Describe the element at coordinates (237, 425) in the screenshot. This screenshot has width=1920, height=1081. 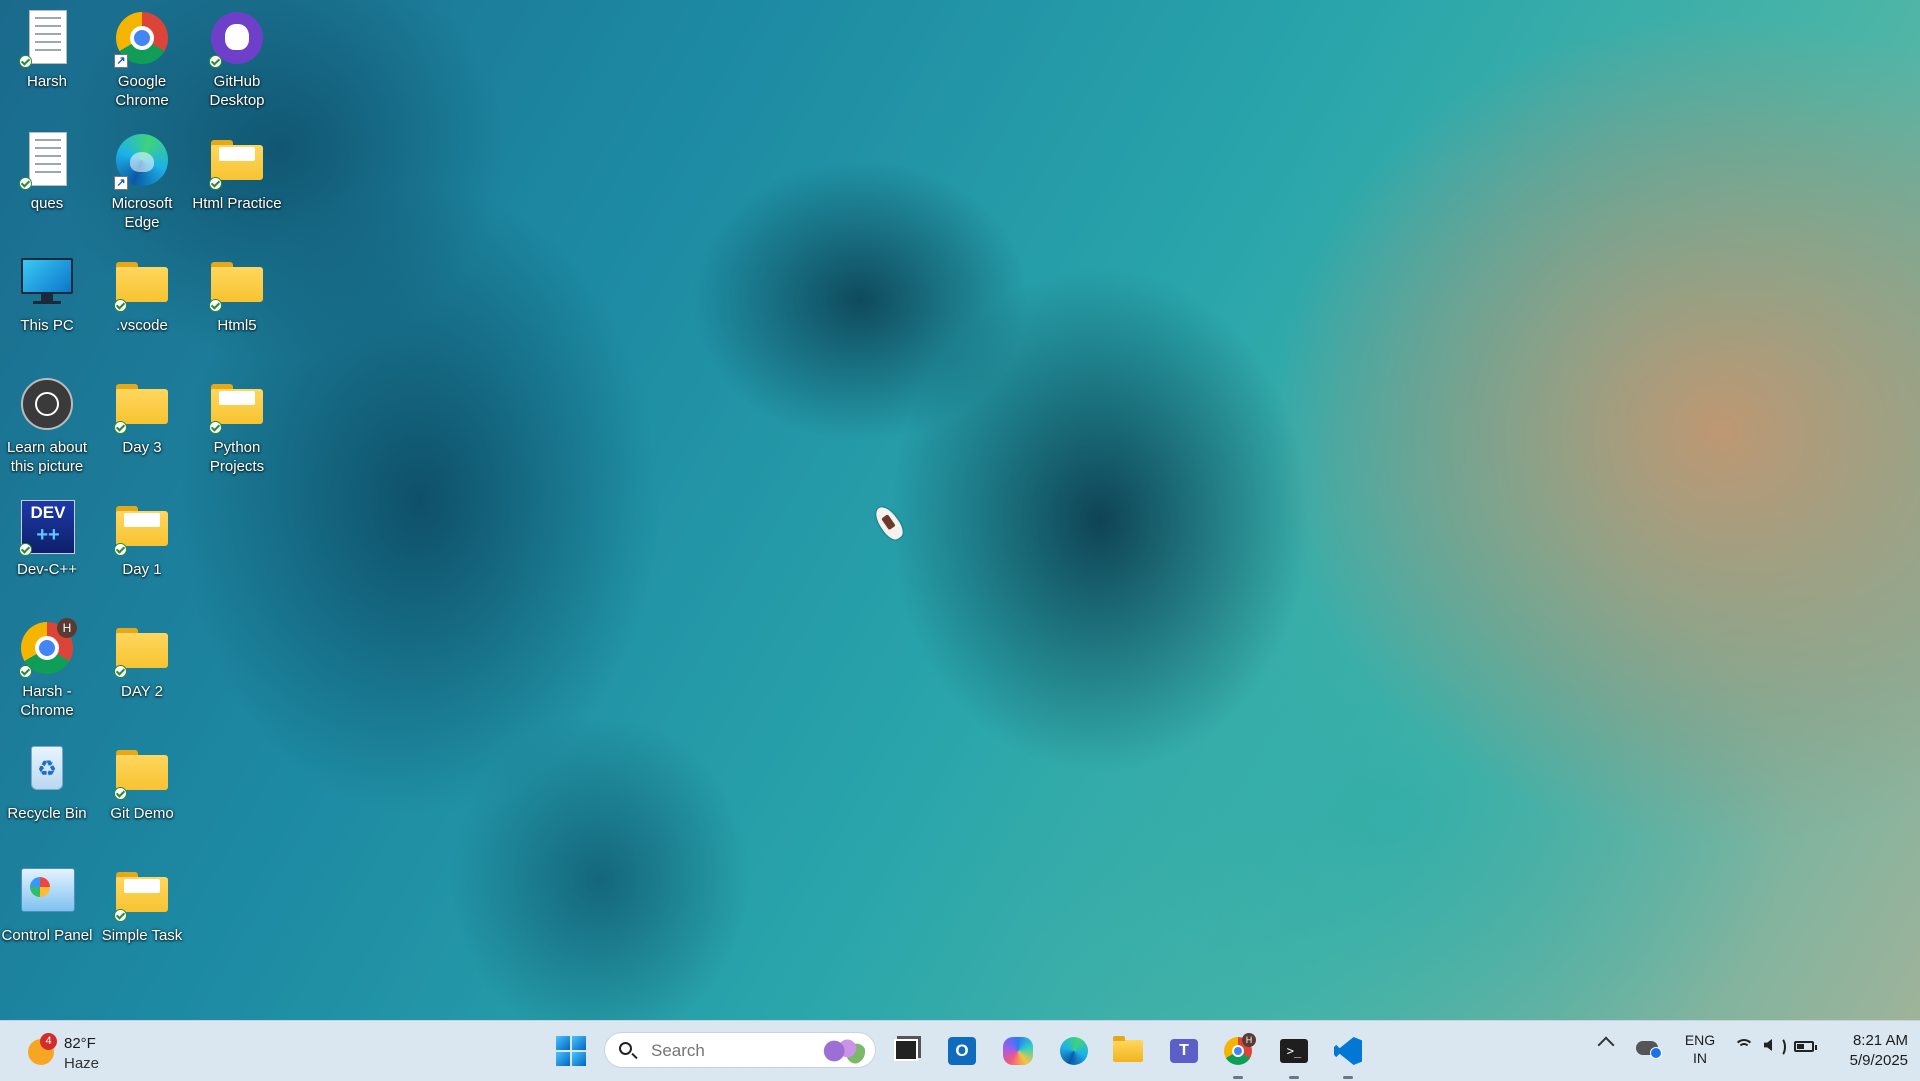
I see `desktop-icon-python-projects: Python Projects` at that location.